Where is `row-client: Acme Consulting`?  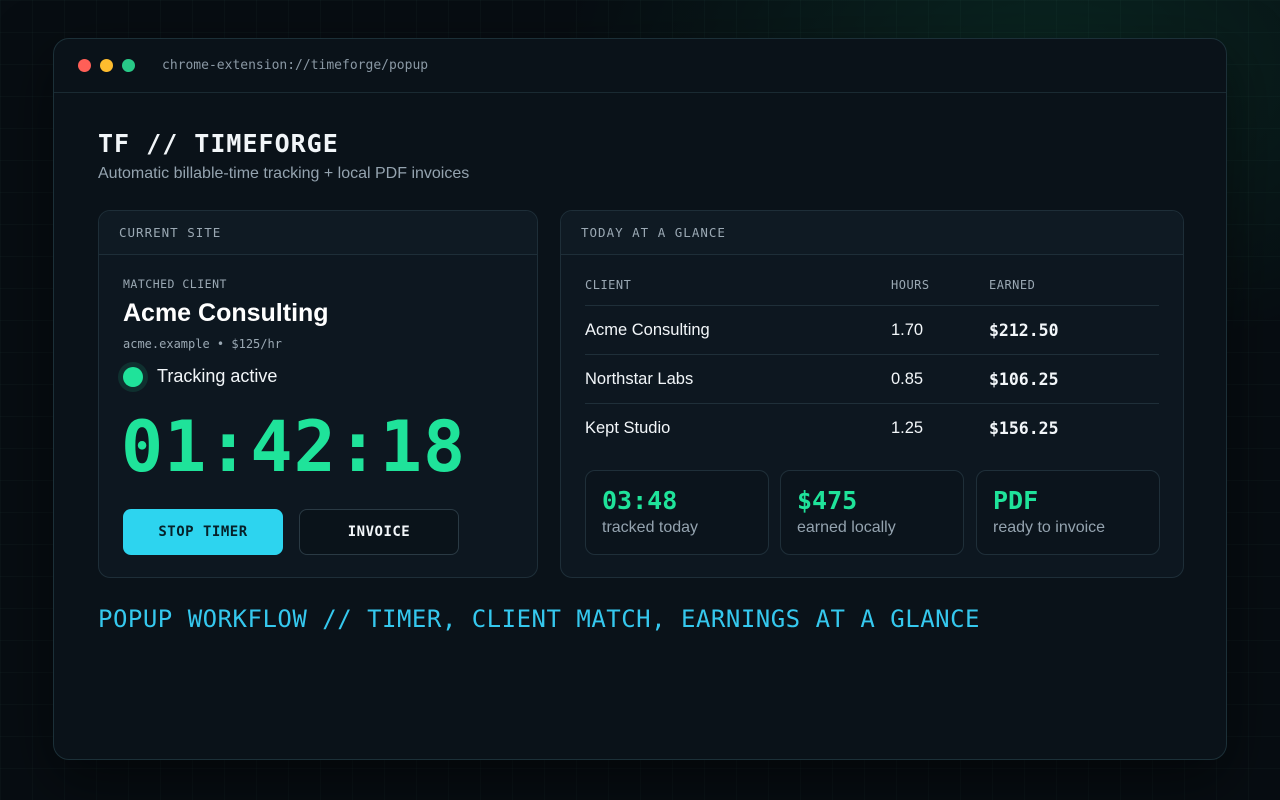 row-client: Acme Consulting is located at coordinates (738, 330).